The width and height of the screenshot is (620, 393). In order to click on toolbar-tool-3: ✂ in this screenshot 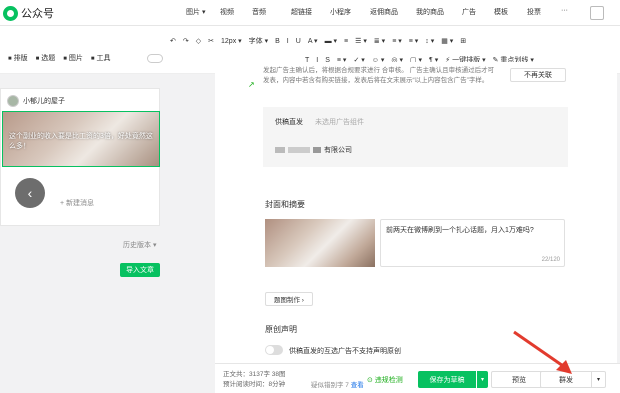, I will do `click(211, 41)`.